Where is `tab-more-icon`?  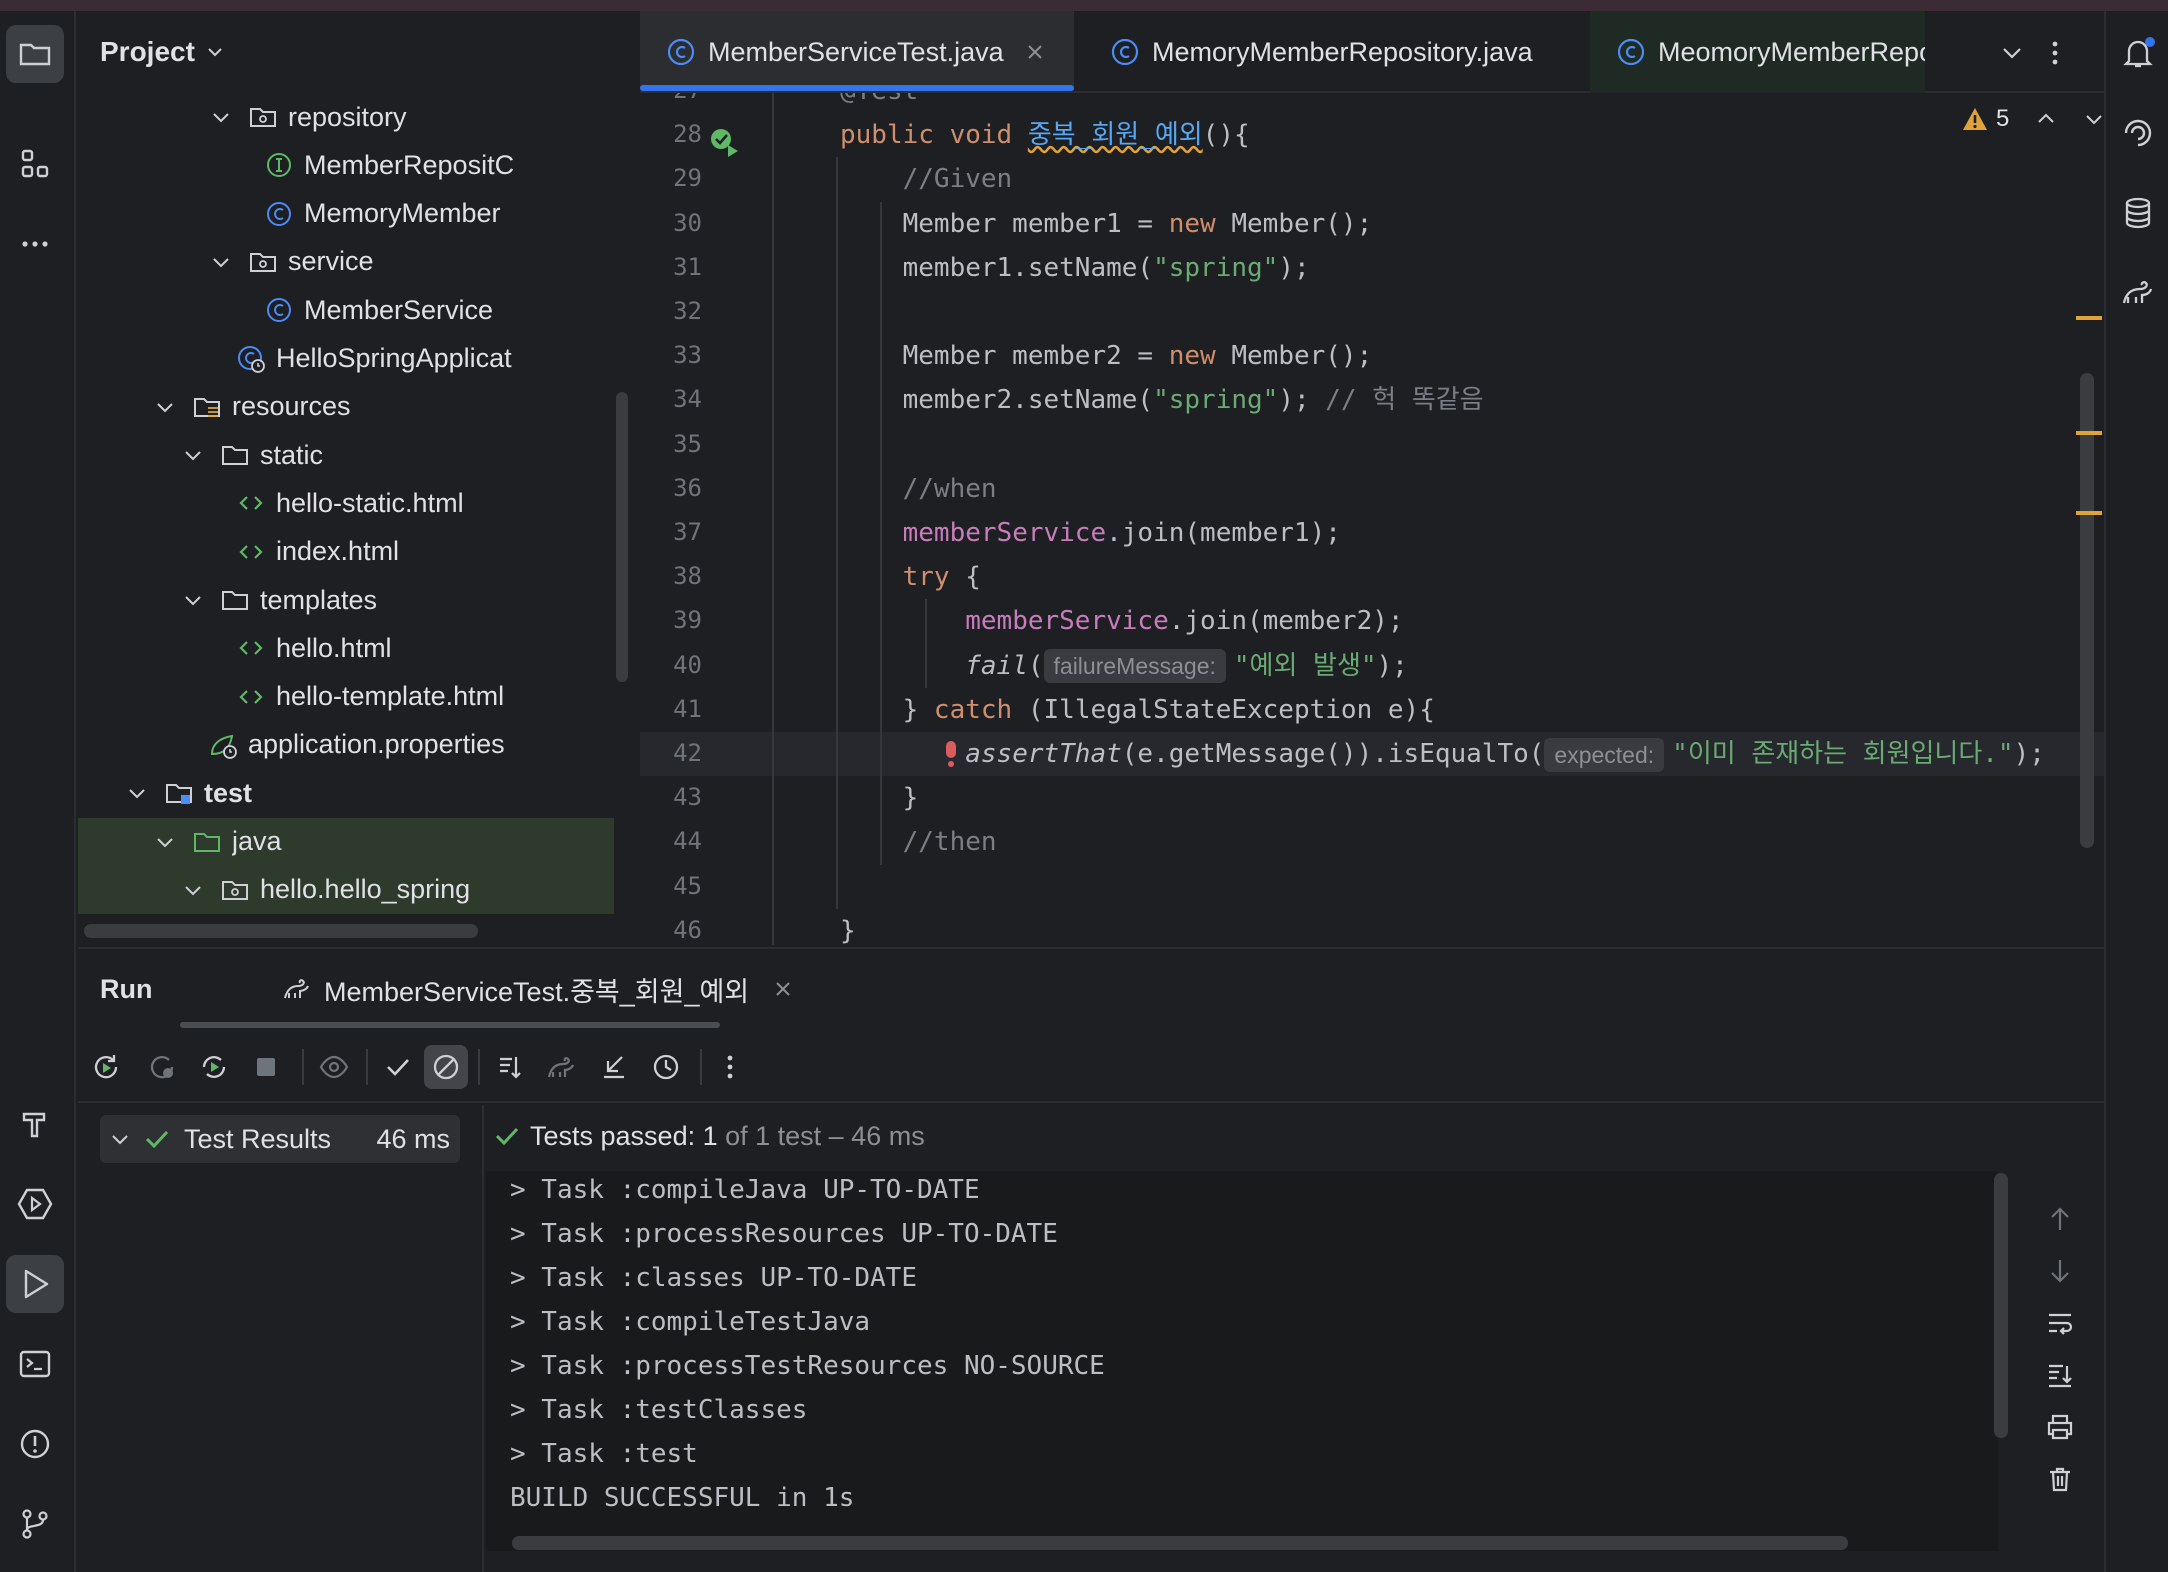
tab-more-icon is located at coordinates (2055, 53).